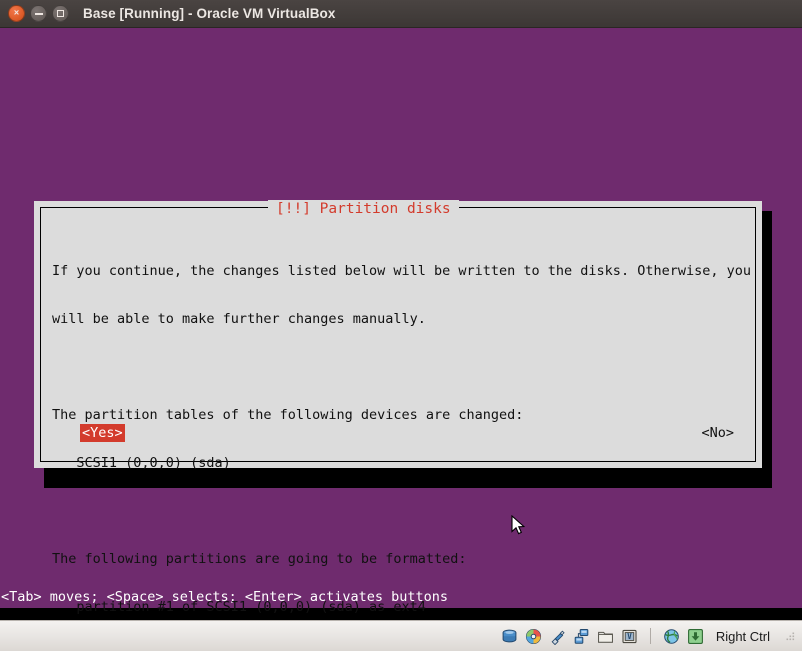 The image size is (802, 651). I want to click on hard-disk-icon, so click(509, 636).